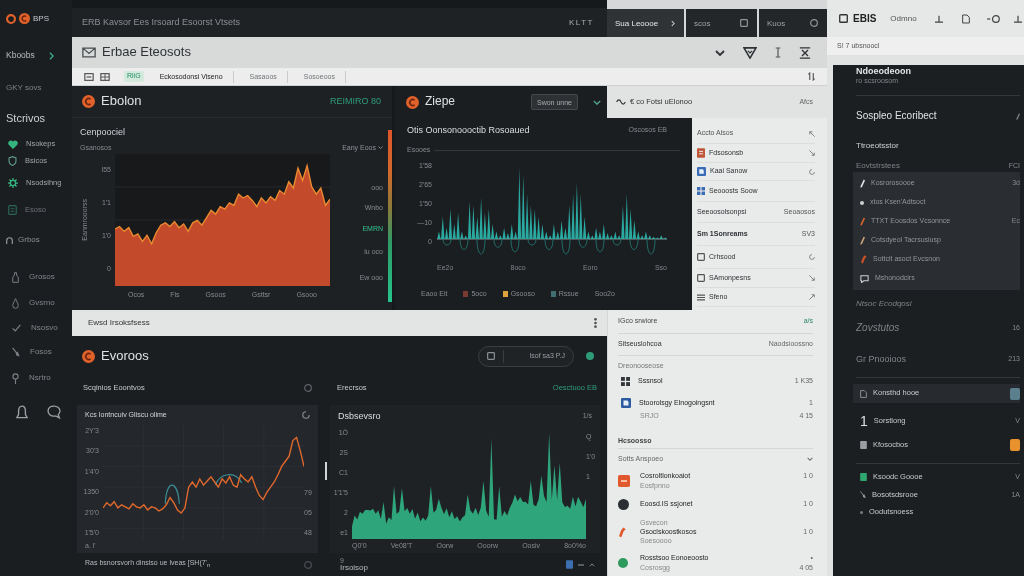 The height and width of the screenshot is (576, 1024). I want to click on section-title: Sospleo Ecoribect, so click(896, 116).